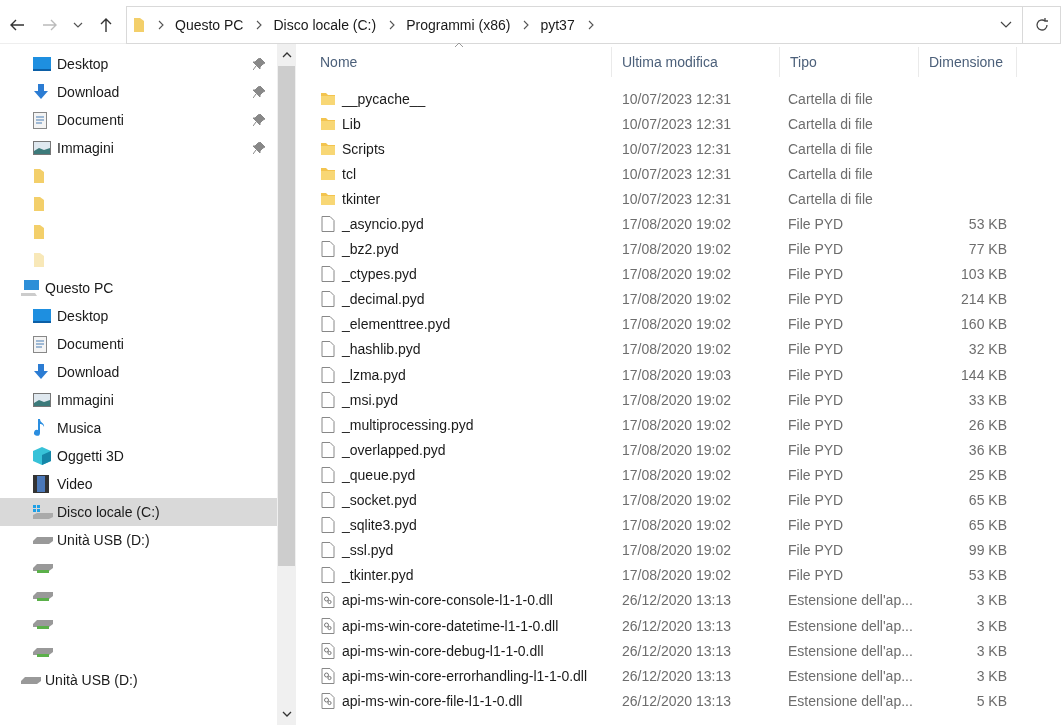  Describe the element at coordinates (461, 62) in the screenshot. I see `column-header: Nome` at that location.